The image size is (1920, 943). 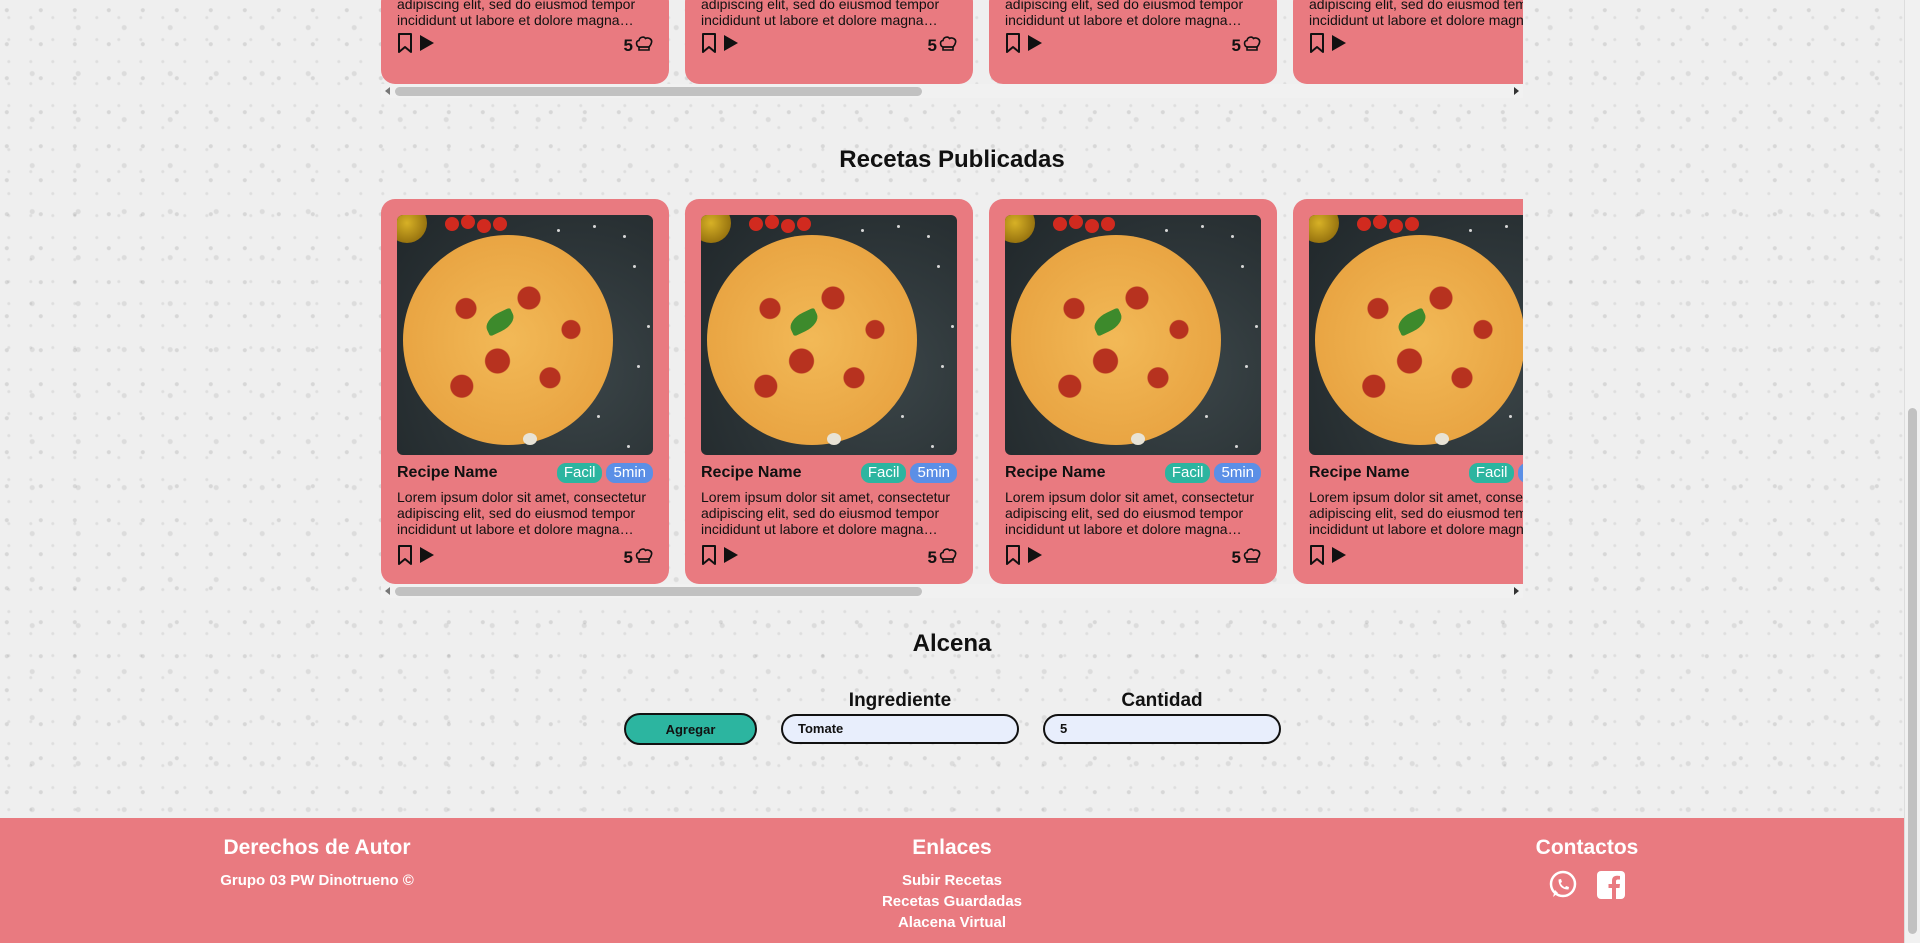 I want to click on whatsapp-icon, so click(x=1563, y=887).